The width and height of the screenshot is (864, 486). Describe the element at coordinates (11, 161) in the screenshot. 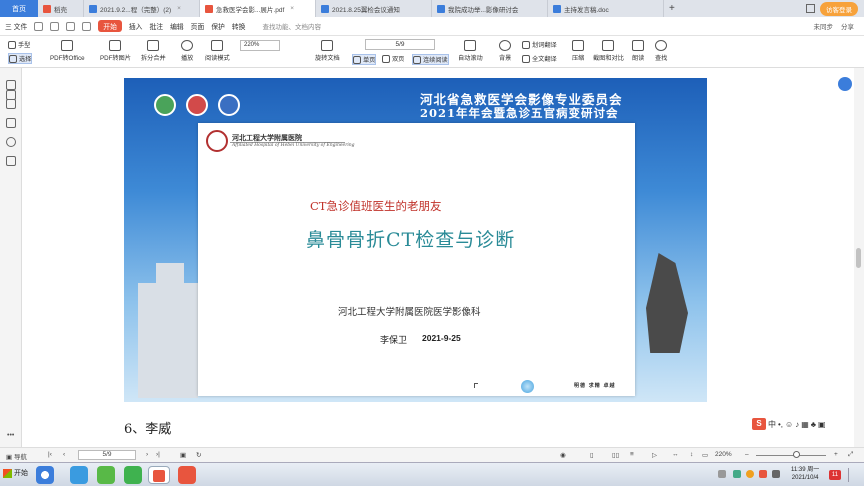

I see `signature-icon` at that location.